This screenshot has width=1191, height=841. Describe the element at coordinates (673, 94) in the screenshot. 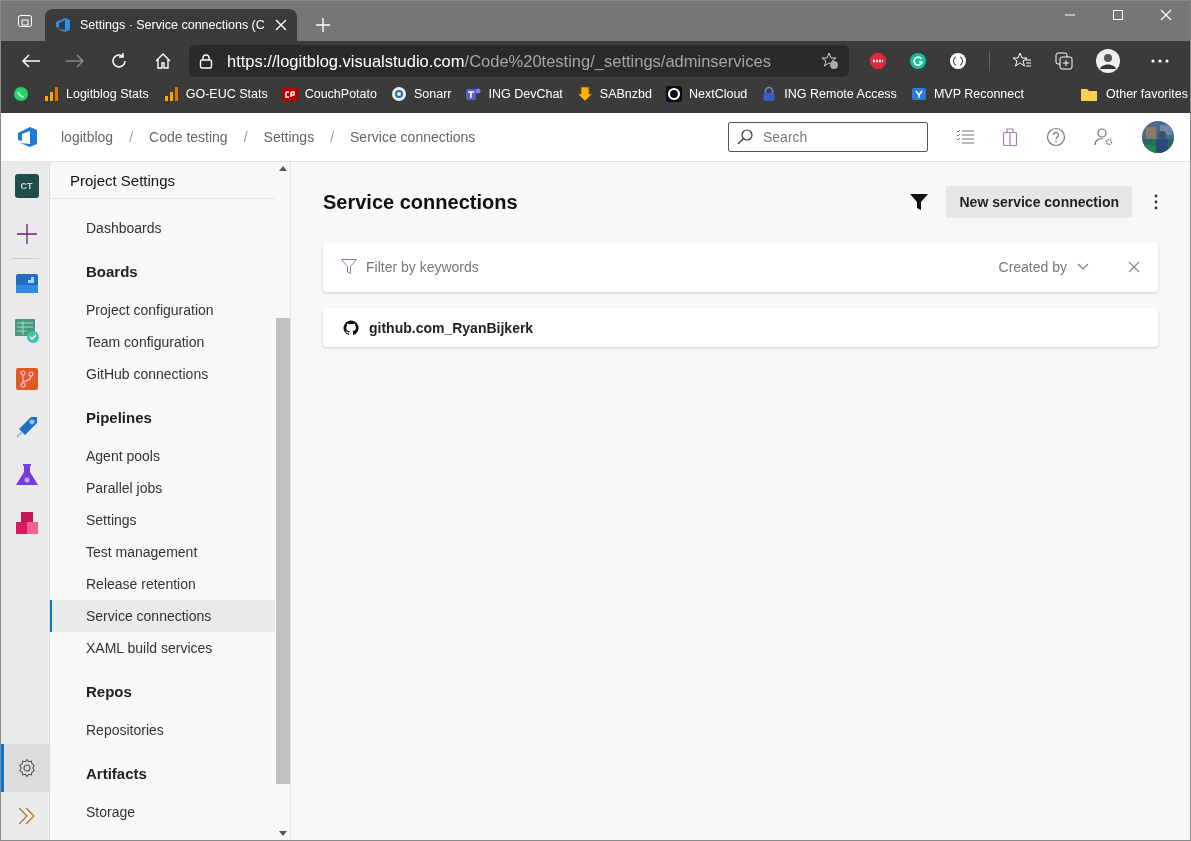

I see `circle-icon` at that location.